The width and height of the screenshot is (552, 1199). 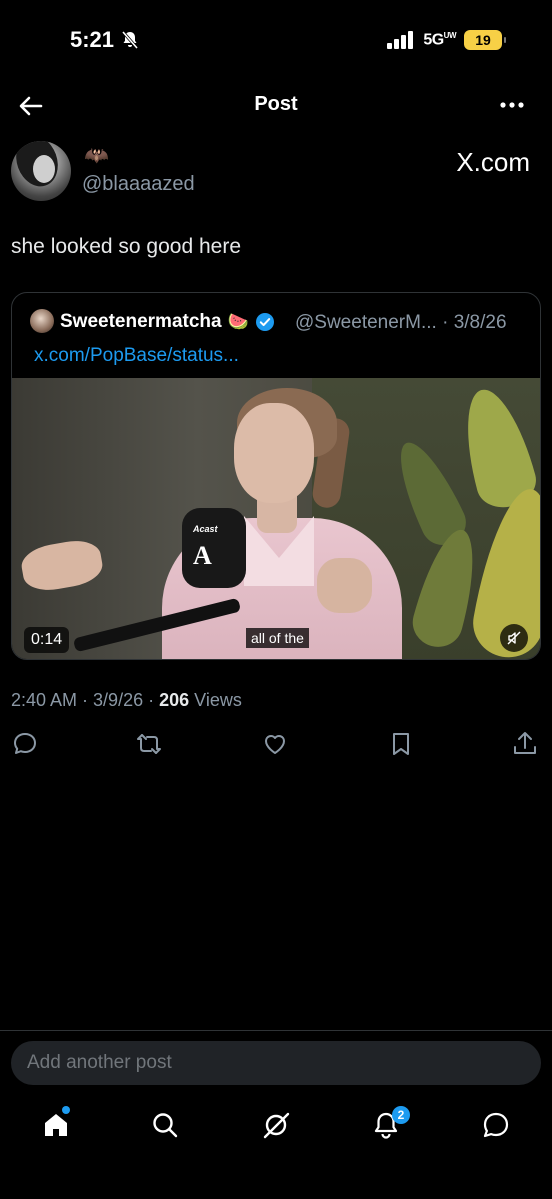 What do you see at coordinates (344, 585) in the screenshot?
I see `person-right-hand` at bounding box center [344, 585].